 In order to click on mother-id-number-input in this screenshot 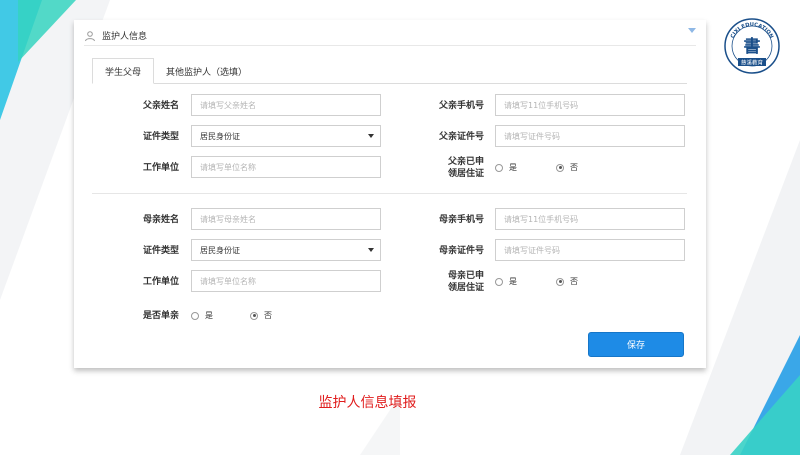, I will do `click(590, 250)`.